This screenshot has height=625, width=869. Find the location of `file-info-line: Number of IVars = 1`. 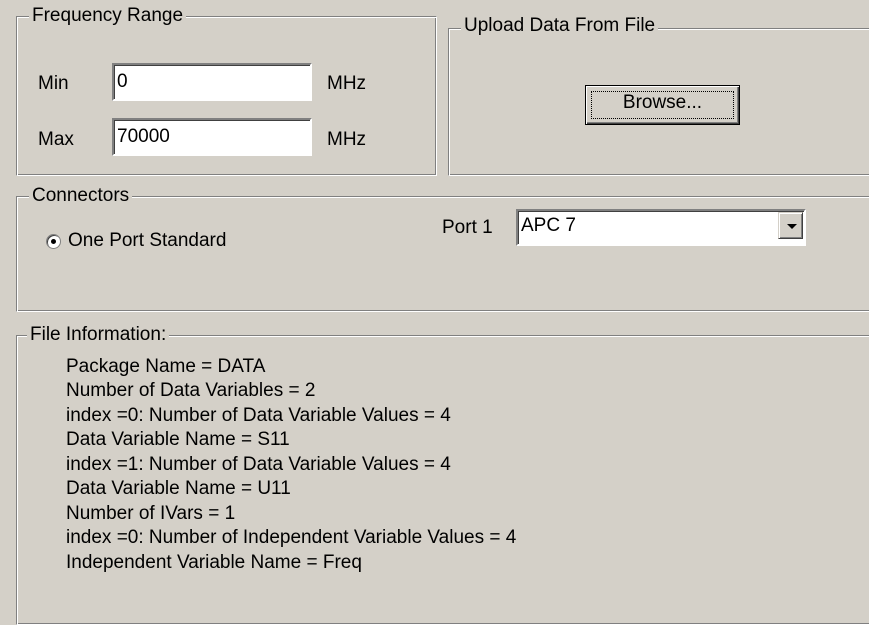

file-info-line: Number of IVars = 1 is located at coordinates (151, 513).